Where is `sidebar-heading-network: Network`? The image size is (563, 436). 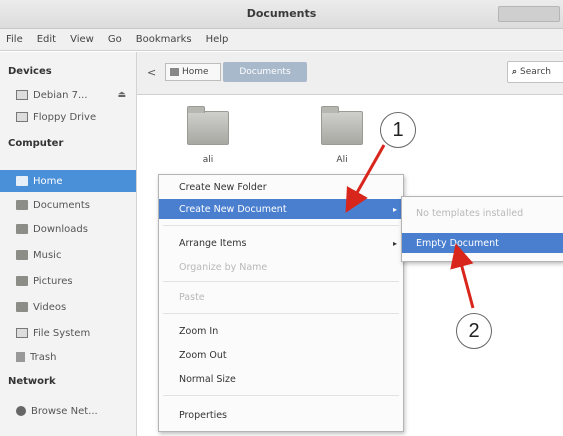 sidebar-heading-network: Network is located at coordinates (32, 381).